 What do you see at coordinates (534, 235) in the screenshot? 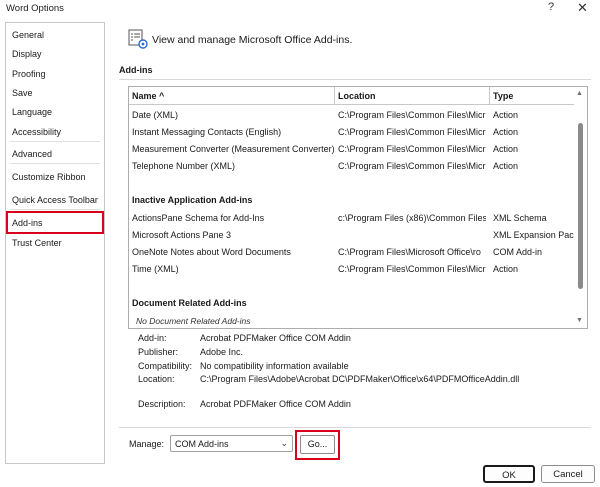
I see `row-type: XML Expansion Pack` at bounding box center [534, 235].